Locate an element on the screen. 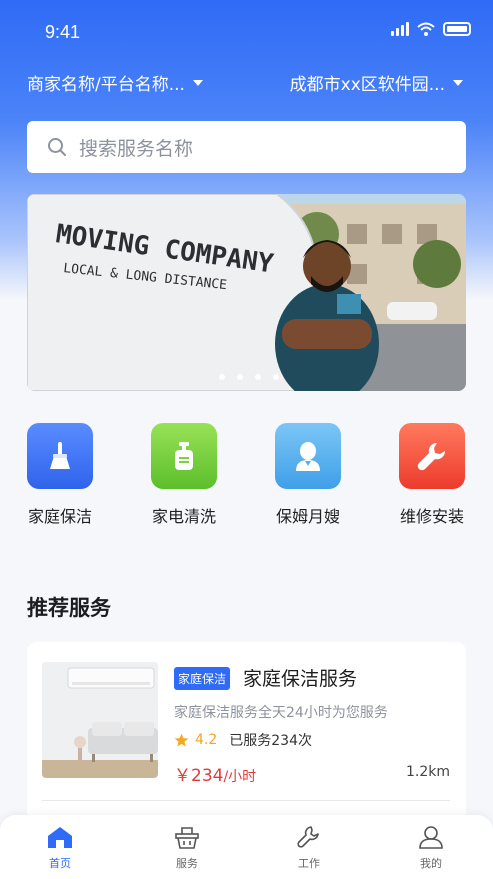 The width and height of the screenshot is (493, 879). search-icon is located at coordinates (57, 147).